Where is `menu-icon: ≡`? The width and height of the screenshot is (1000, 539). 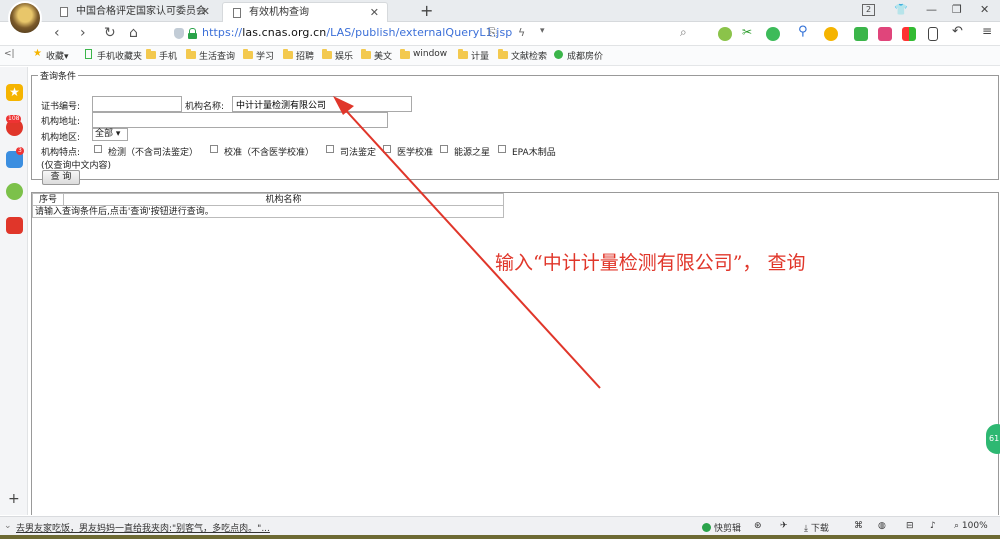 menu-icon: ≡ is located at coordinates (989, 31).